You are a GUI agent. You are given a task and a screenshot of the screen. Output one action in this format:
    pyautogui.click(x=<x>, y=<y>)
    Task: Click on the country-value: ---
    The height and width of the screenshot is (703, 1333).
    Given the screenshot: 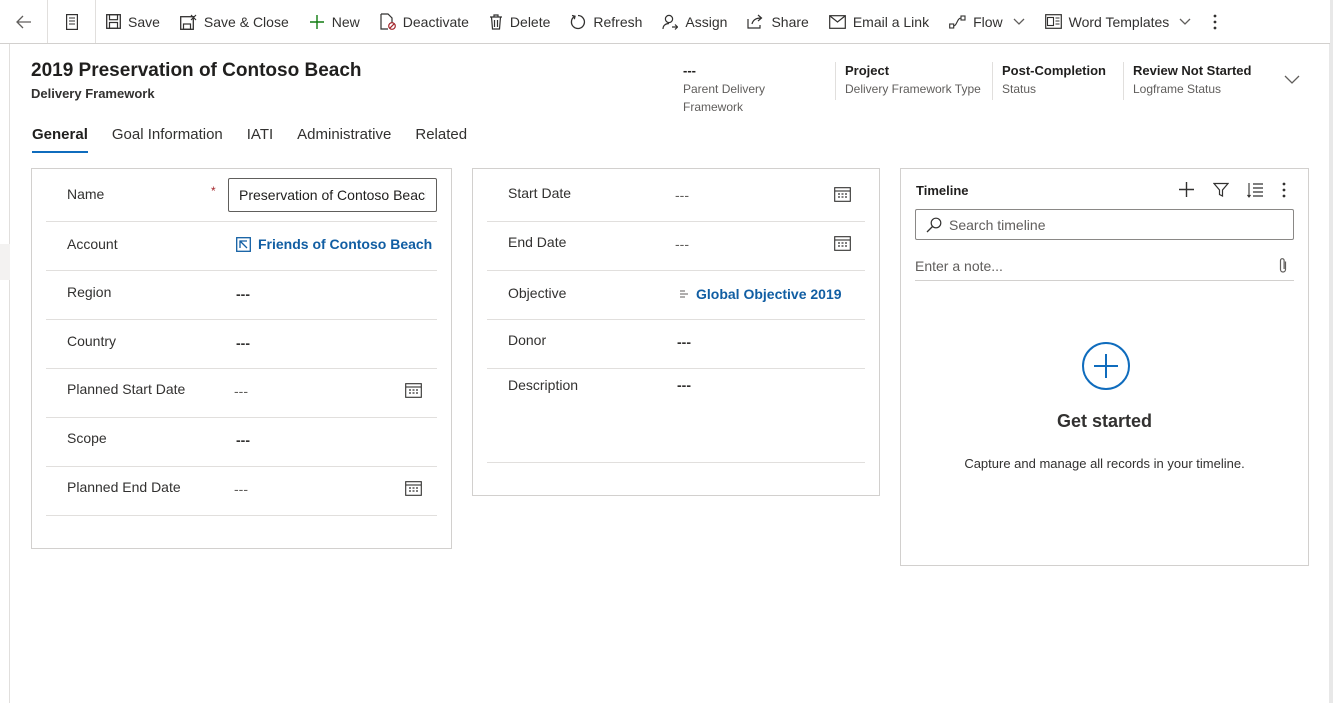 What is the action you would take?
    pyautogui.click(x=243, y=343)
    